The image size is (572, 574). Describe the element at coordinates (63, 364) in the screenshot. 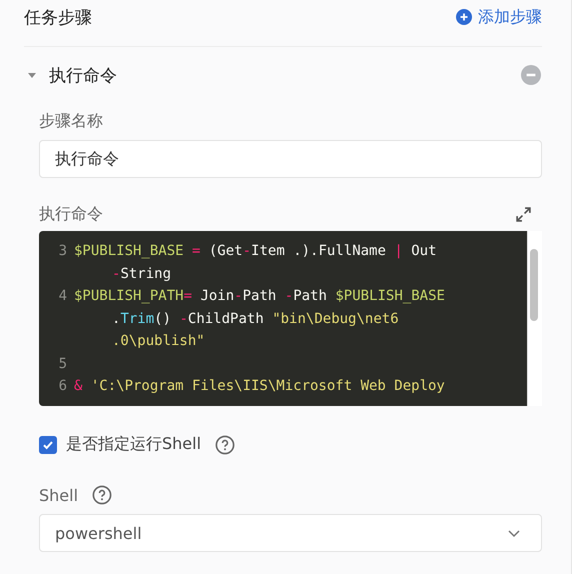

I see `line-number: 5` at that location.